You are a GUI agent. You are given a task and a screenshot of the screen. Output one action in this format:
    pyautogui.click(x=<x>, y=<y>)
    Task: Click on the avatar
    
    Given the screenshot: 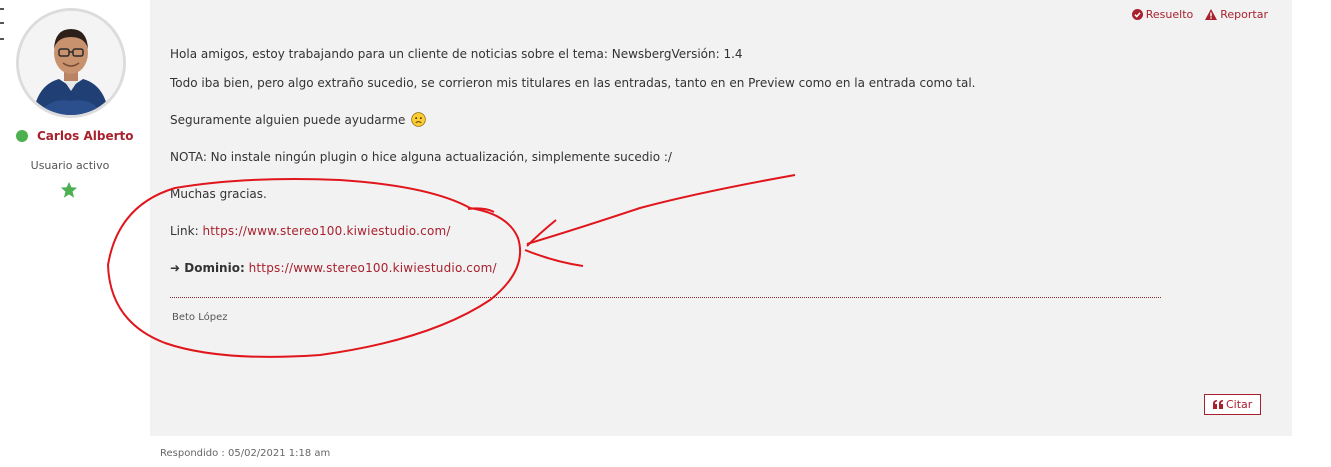 What is the action you would take?
    pyautogui.click(x=71, y=63)
    